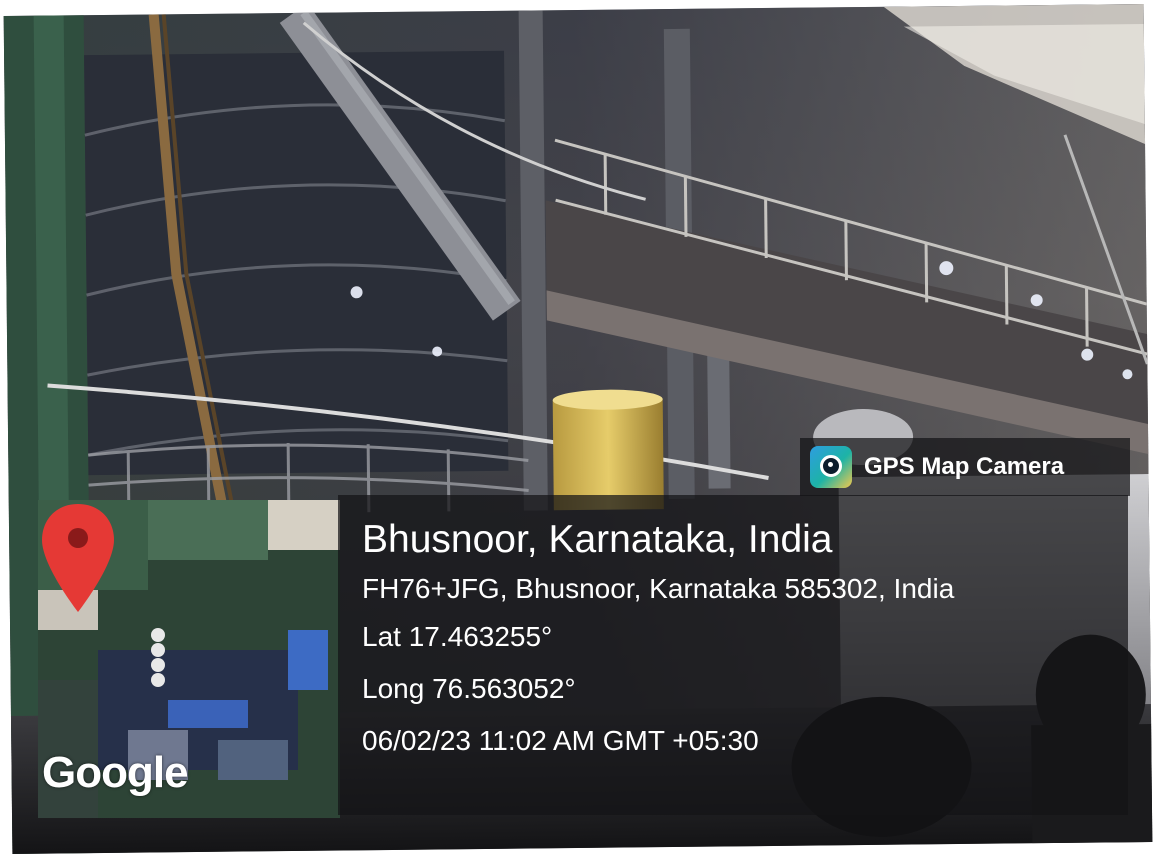  I want to click on location-title: Bhusnoor, Karnataka, India, so click(597, 539).